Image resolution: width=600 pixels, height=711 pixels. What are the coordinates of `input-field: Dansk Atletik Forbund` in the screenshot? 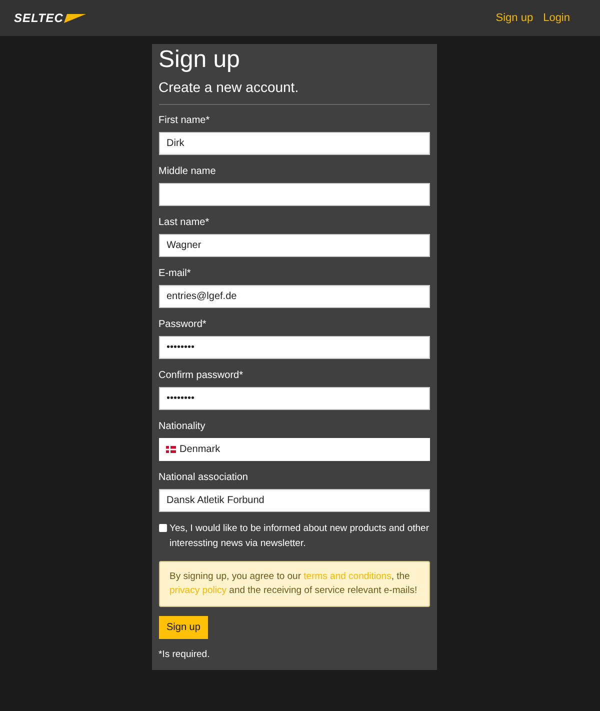 It's located at (294, 500).